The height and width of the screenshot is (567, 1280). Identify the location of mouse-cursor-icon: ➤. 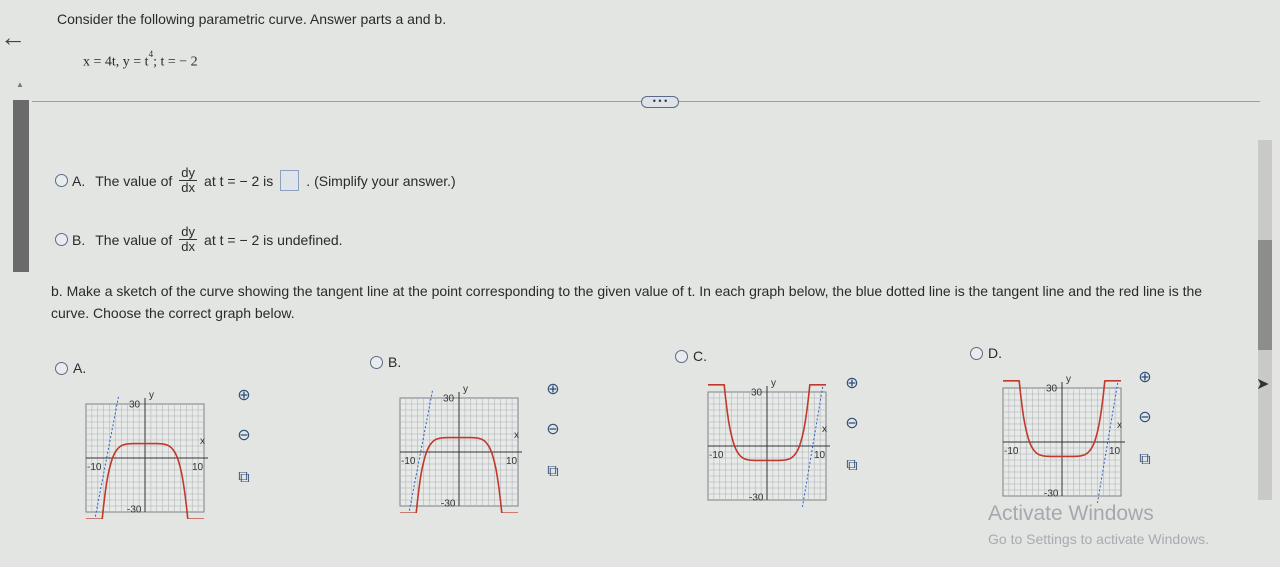
(1263, 384).